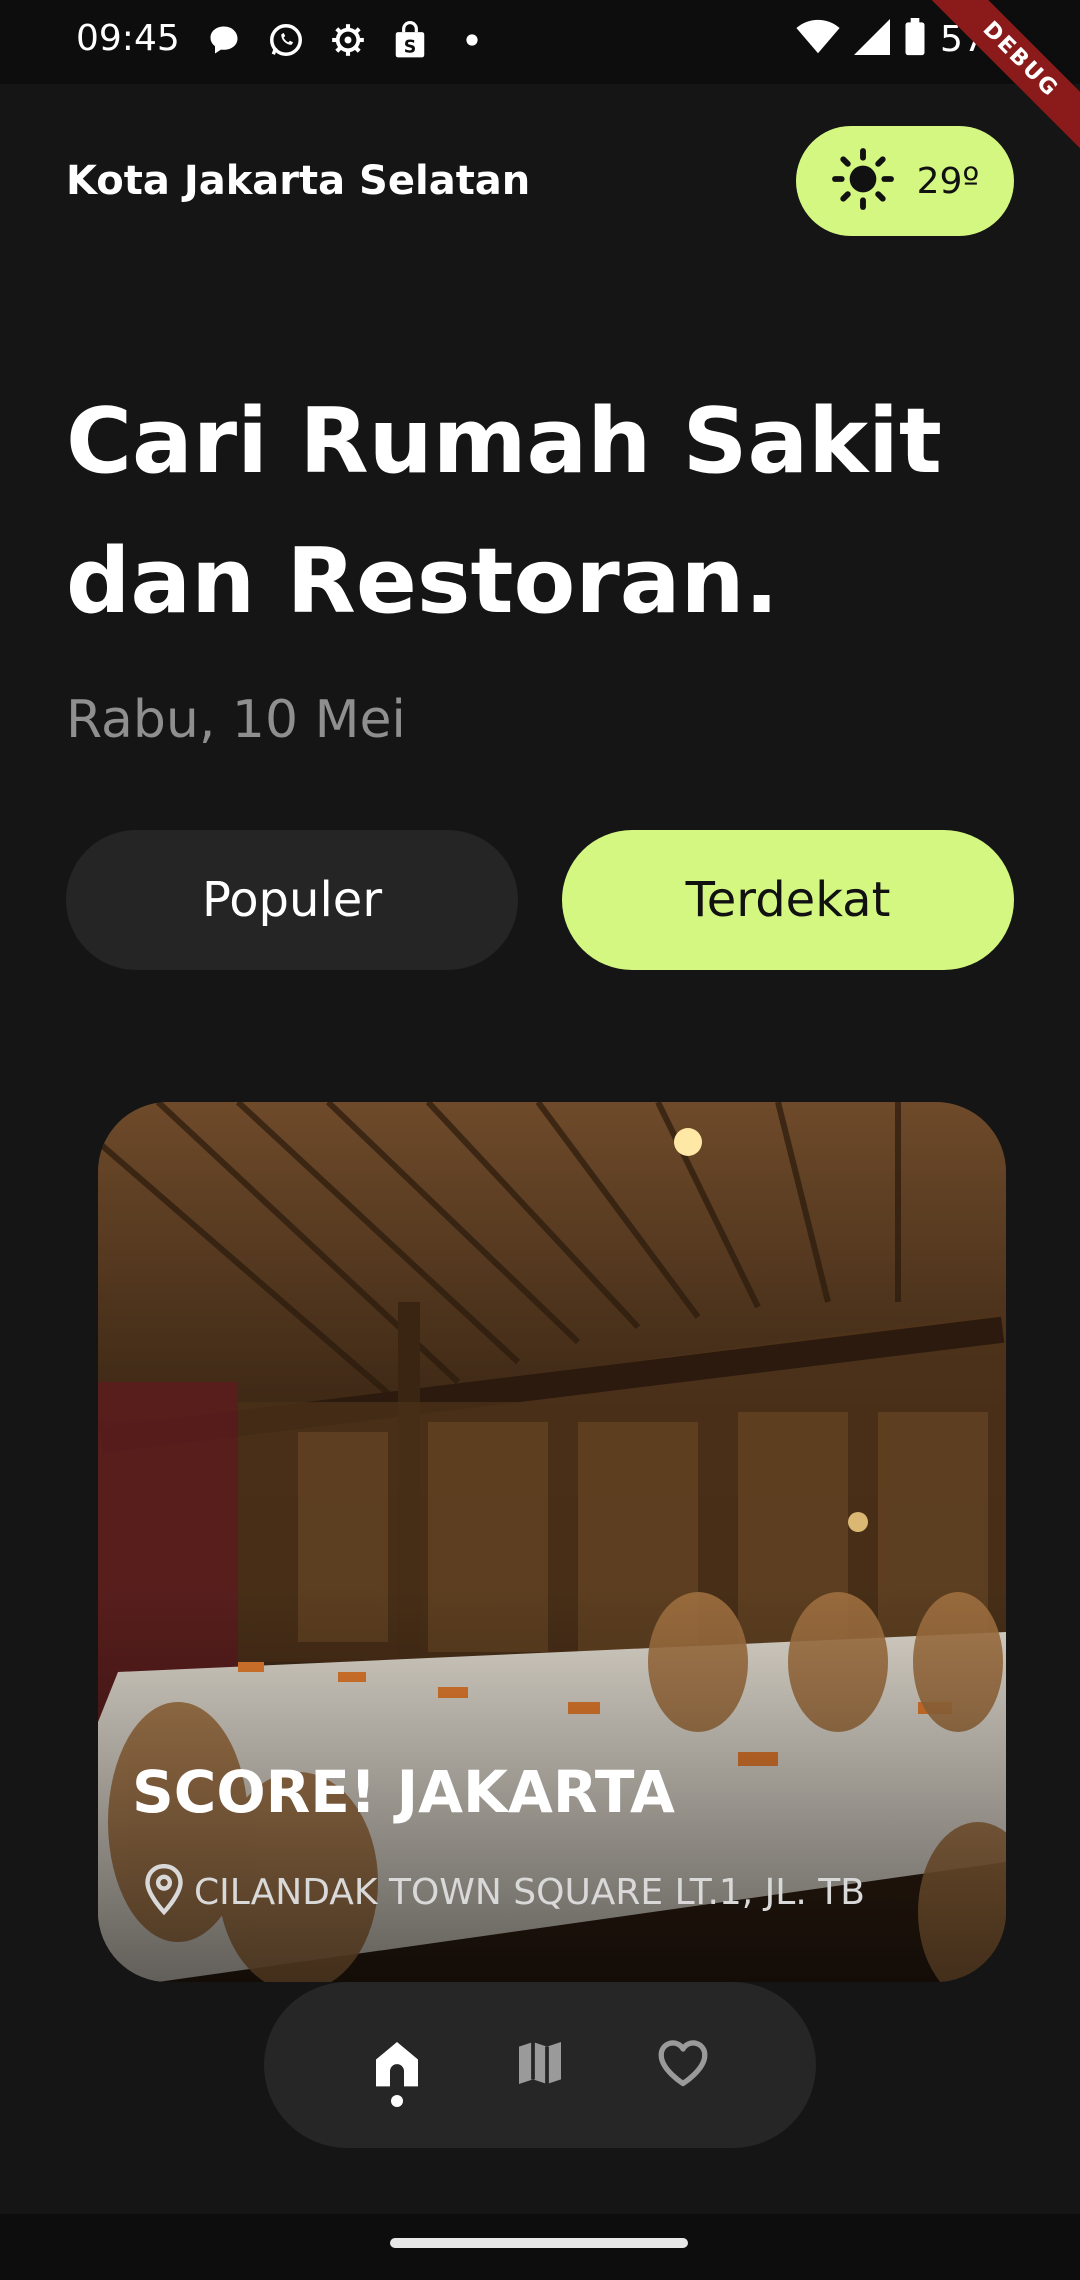 This screenshot has width=1080, height=2280. Describe the element at coordinates (298, 181) in the screenshot. I see `location-label: Kota Jakarta Selatan` at that location.